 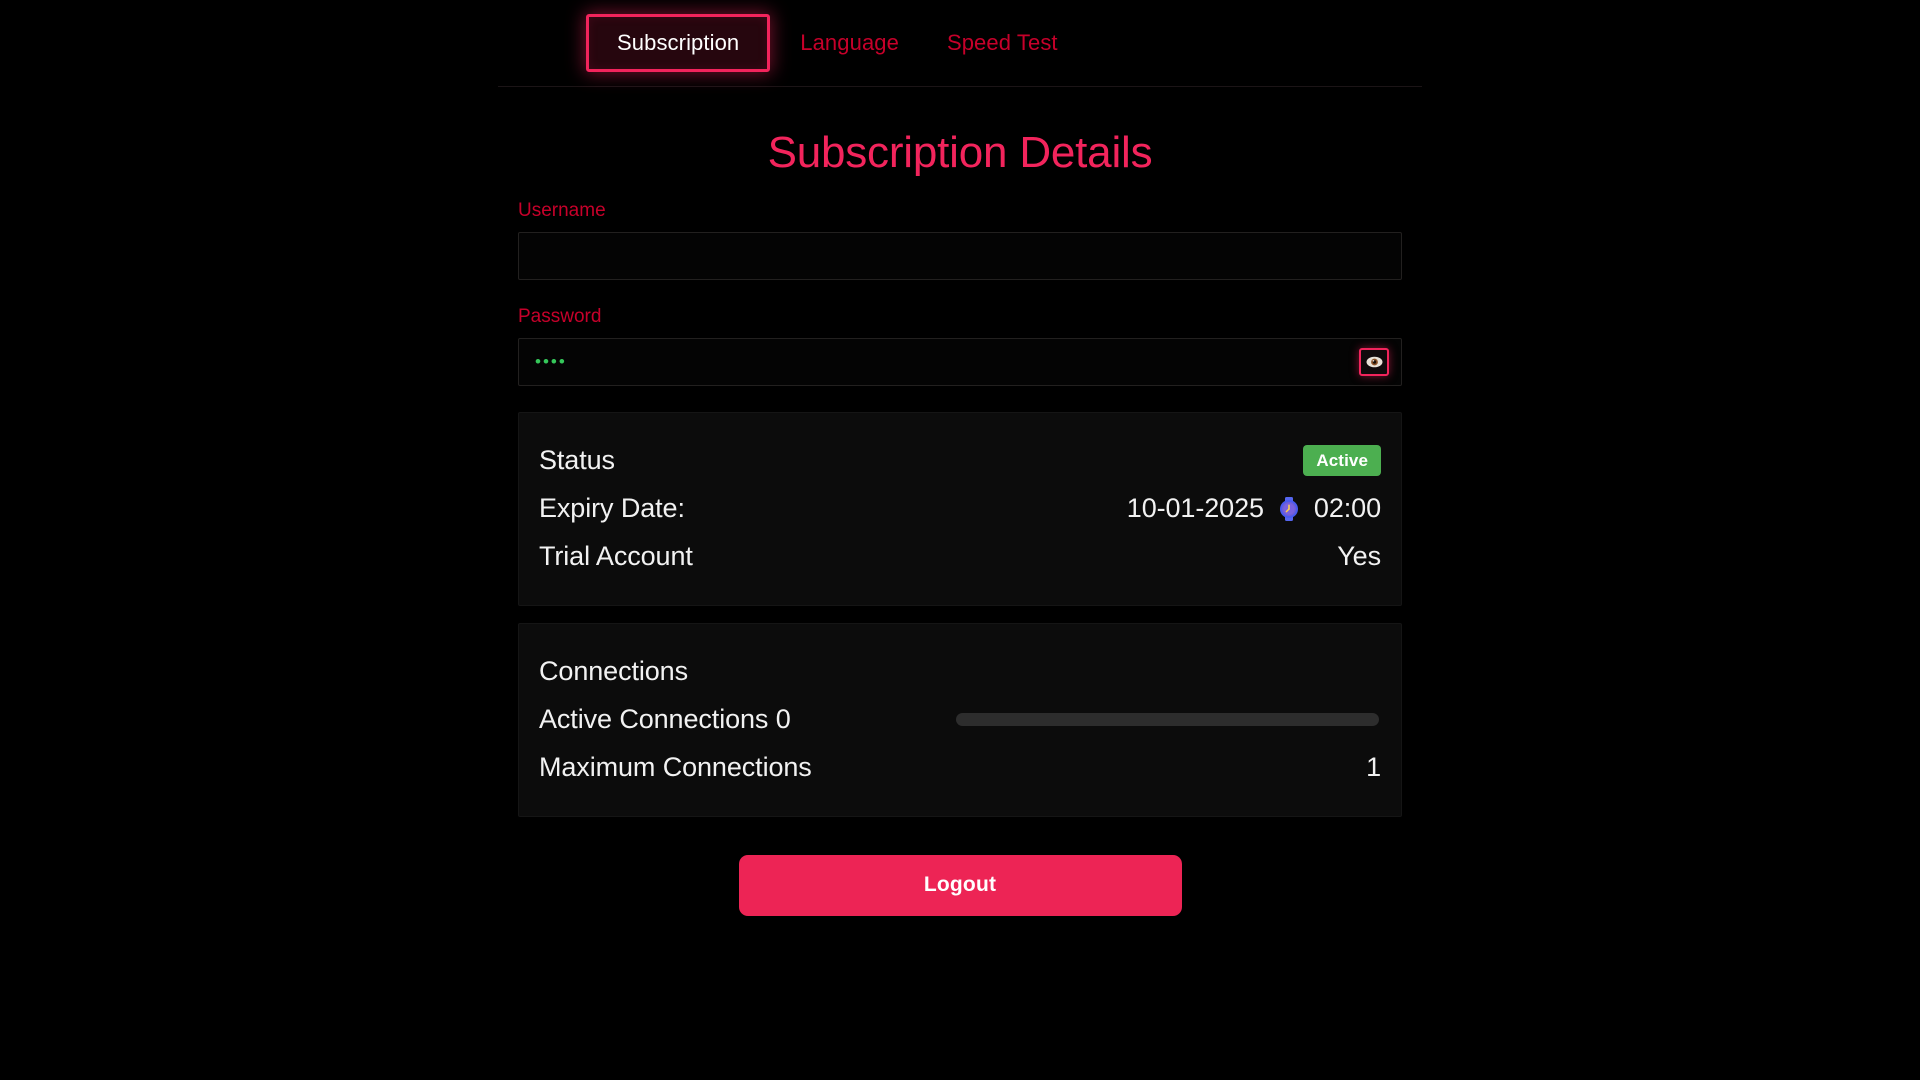 I want to click on password-visibility-toggle-button, so click(x=1374, y=361).